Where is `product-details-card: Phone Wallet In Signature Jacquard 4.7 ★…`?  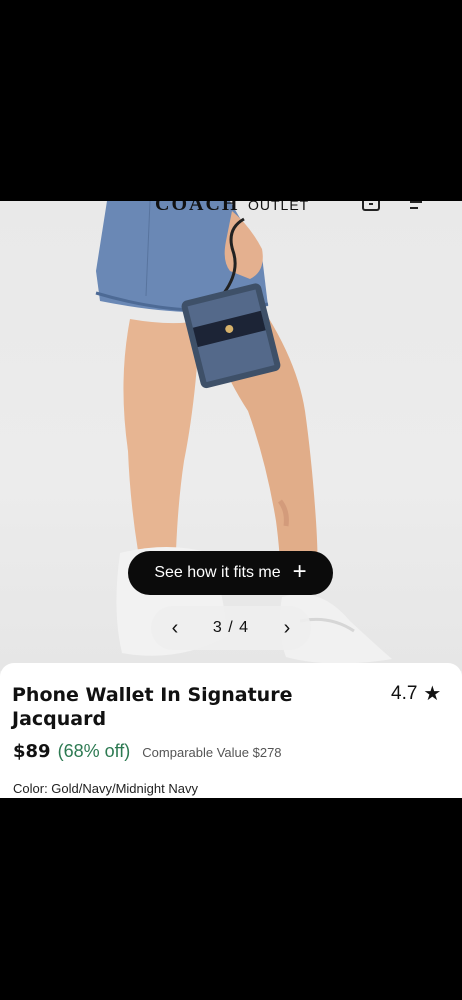
product-details-card: Phone Wallet In Signature Jacquard 4.7 ★… is located at coordinates (231, 730).